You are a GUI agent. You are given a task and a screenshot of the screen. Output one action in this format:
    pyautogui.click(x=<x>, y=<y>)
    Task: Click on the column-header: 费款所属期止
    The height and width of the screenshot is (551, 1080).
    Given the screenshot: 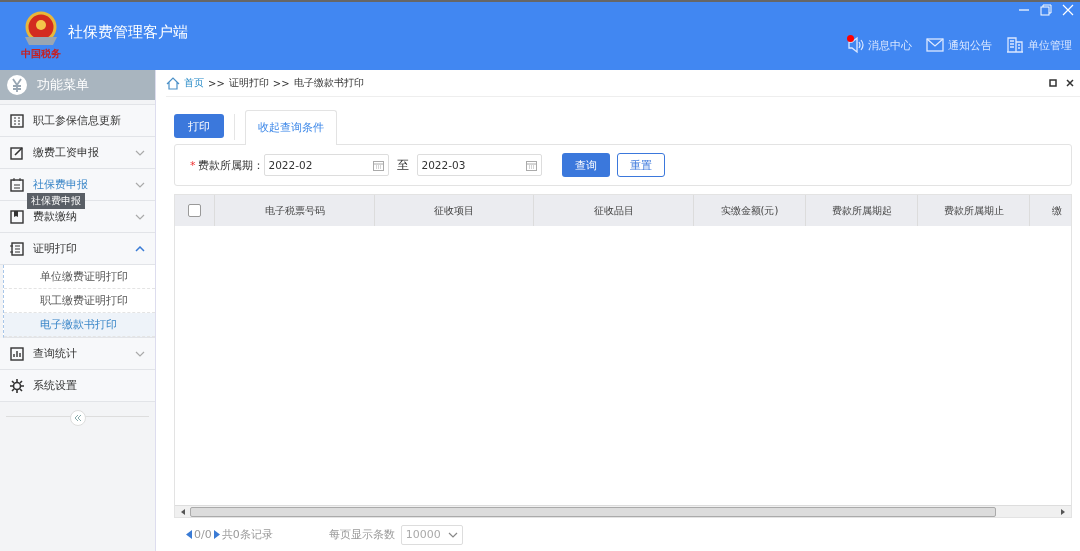 What is the action you would take?
    pyautogui.click(x=973, y=210)
    